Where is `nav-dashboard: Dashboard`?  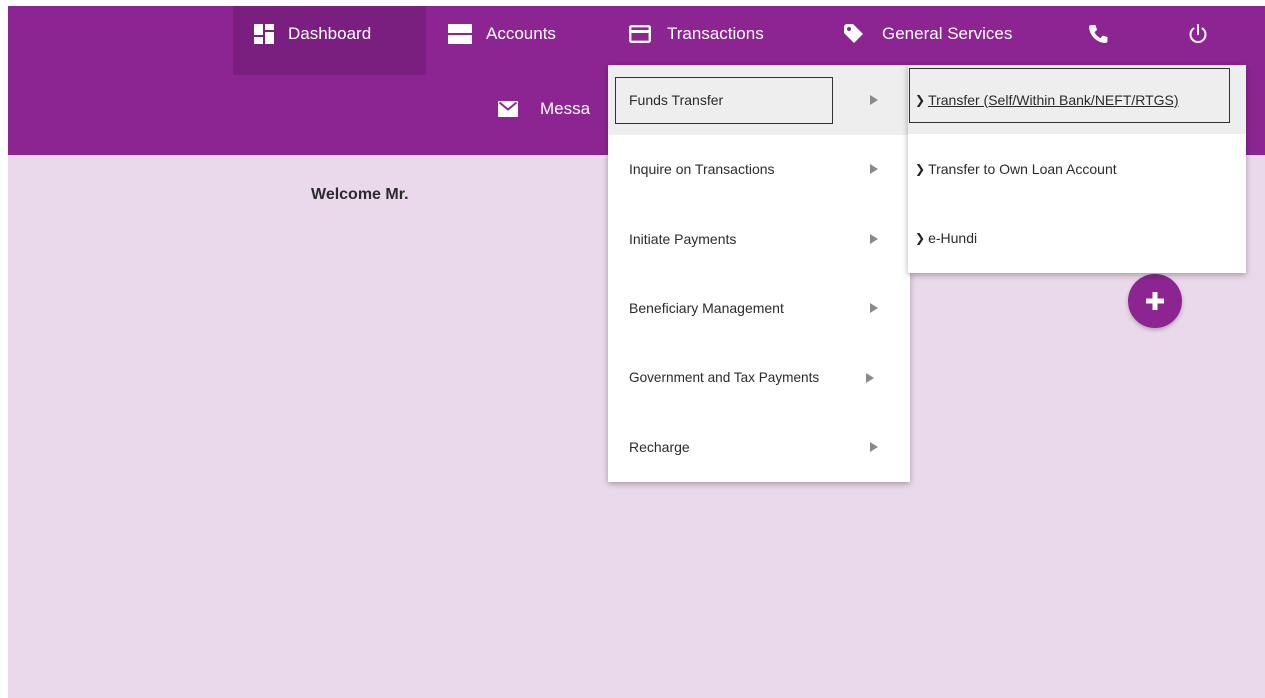
nav-dashboard: Dashboard is located at coordinates (329, 40).